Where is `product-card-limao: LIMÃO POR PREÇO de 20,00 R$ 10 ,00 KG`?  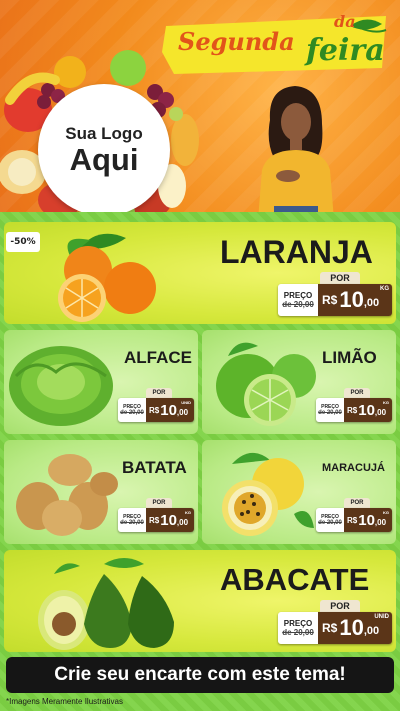 product-card-limao: LIMÃO POR PREÇO de 20,00 R$ 10 ,00 KG is located at coordinates (299, 382).